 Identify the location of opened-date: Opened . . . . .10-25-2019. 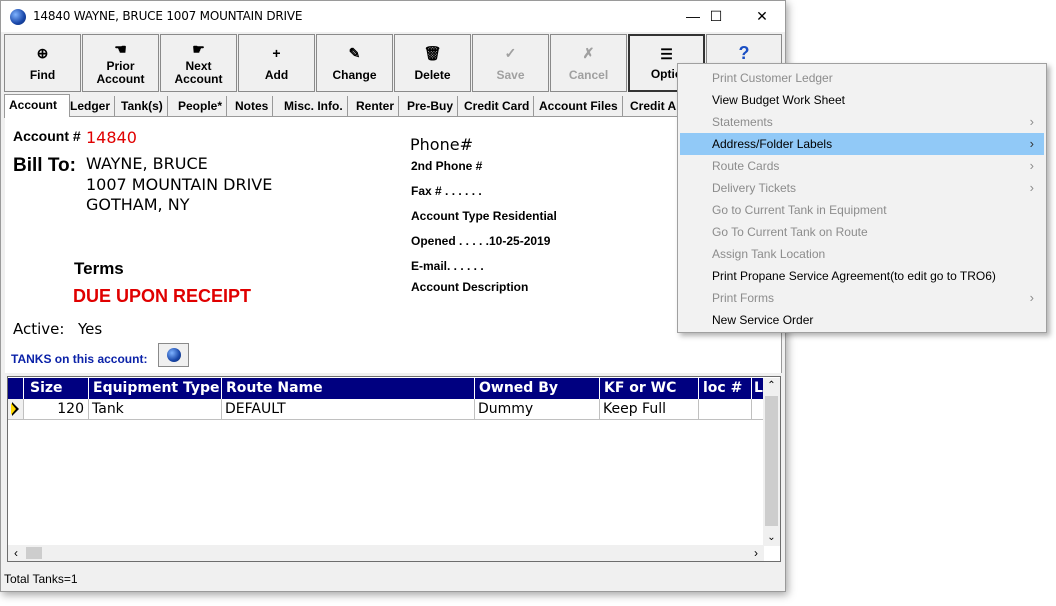
(481, 241).